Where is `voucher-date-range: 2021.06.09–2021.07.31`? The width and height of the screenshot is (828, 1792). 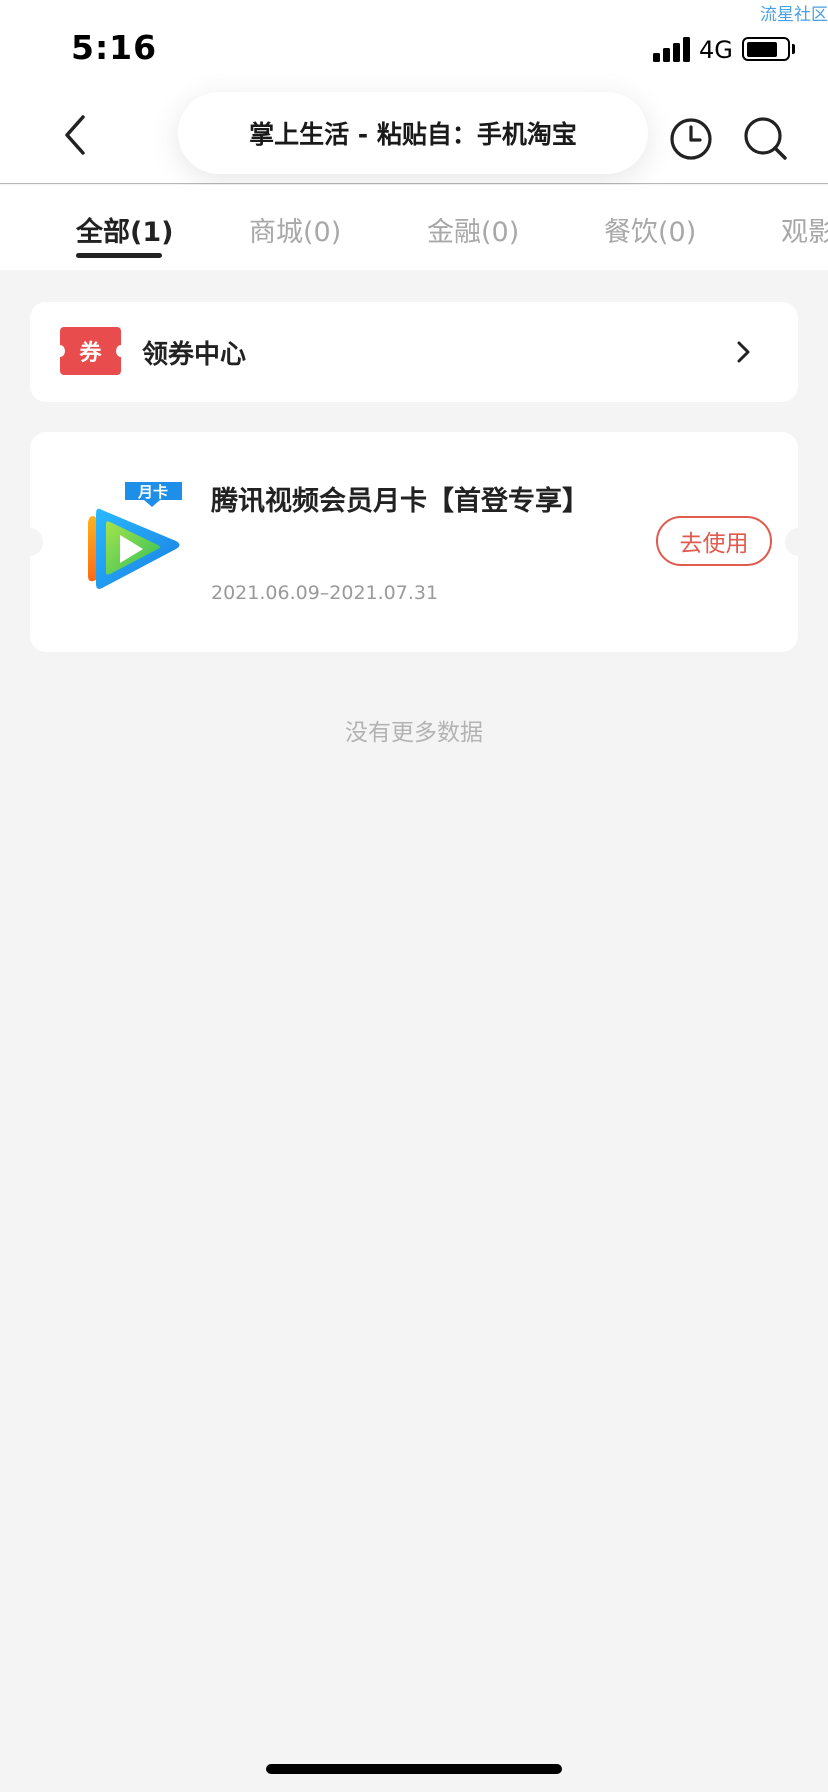
voucher-date-range: 2021.06.09–2021.07.31 is located at coordinates (325, 593).